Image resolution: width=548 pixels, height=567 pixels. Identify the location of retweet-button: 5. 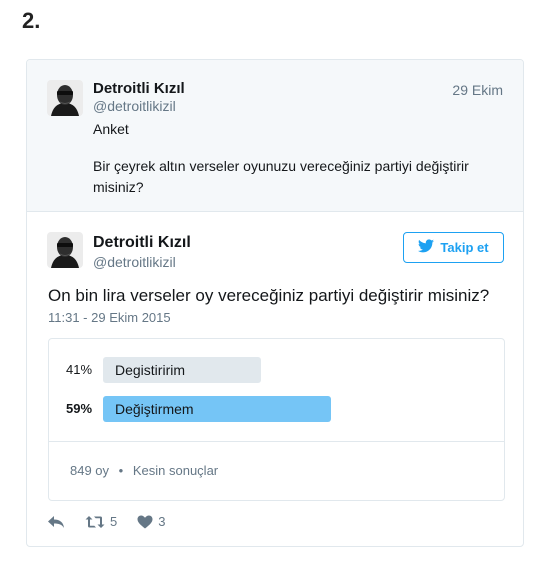
(101, 521).